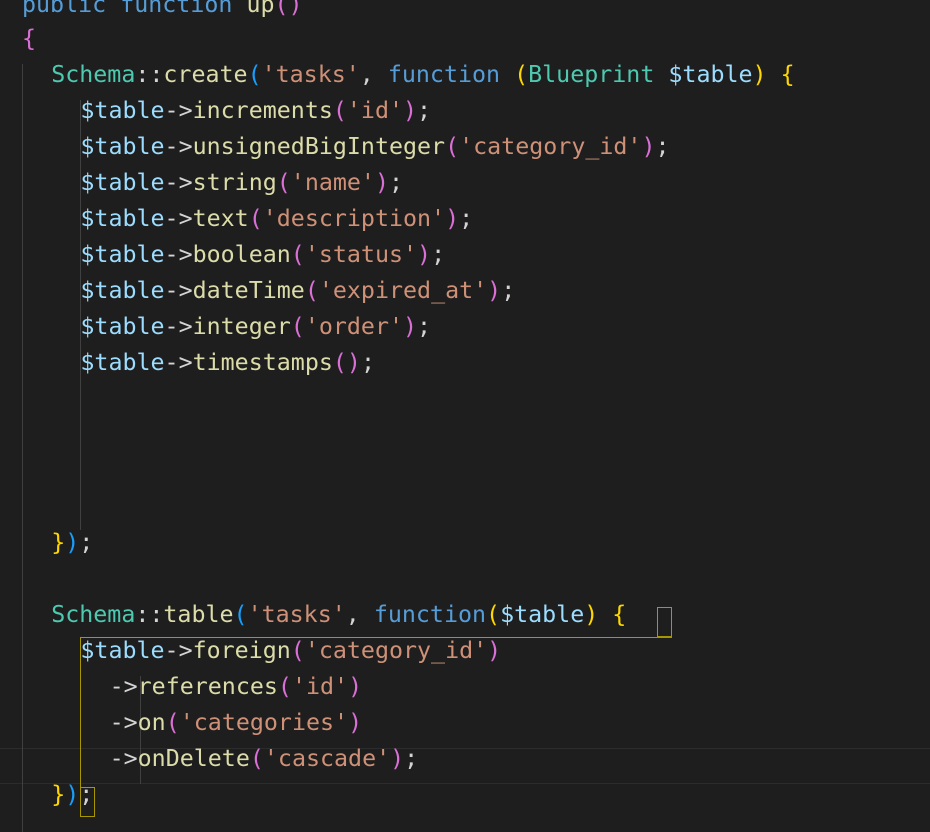  Describe the element at coordinates (58, 542) in the screenshot. I see `code-token: }` at that location.